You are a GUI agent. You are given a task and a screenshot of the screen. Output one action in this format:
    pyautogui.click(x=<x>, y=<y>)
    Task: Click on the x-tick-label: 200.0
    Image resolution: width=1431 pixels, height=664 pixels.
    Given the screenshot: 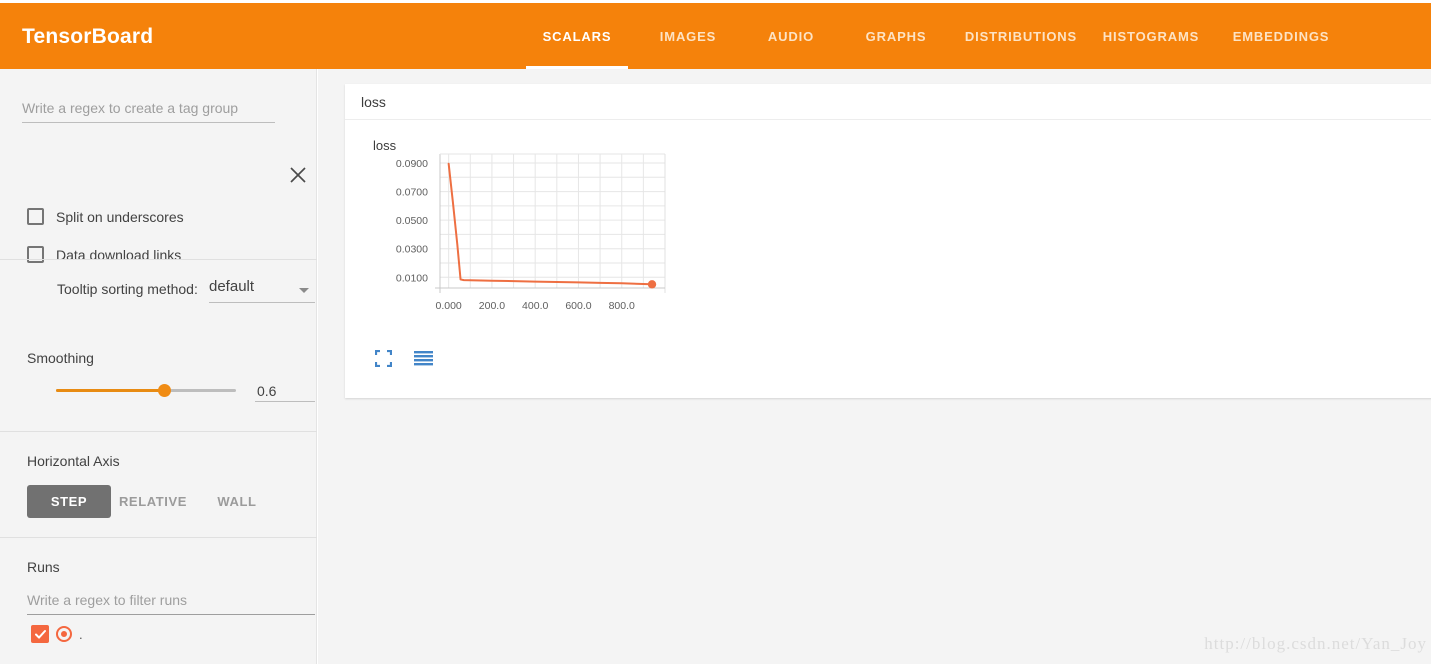 What is the action you would take?
    pyautogui.click(x=492, y=306)
    